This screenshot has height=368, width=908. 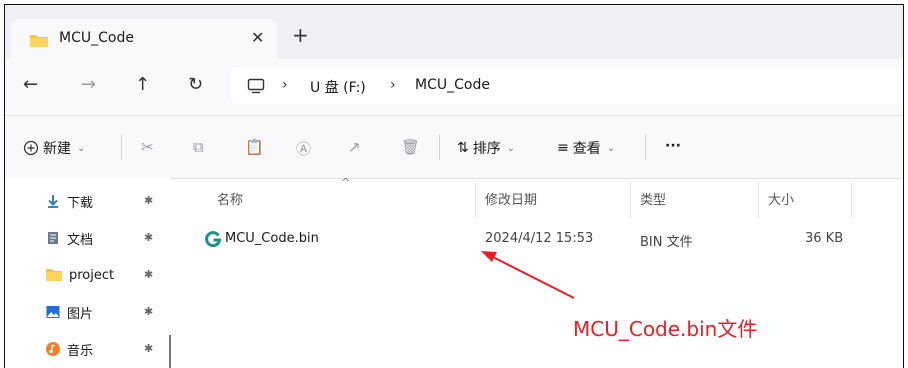 I want to click on share-icon: ↗, so click(x=354, y=147).